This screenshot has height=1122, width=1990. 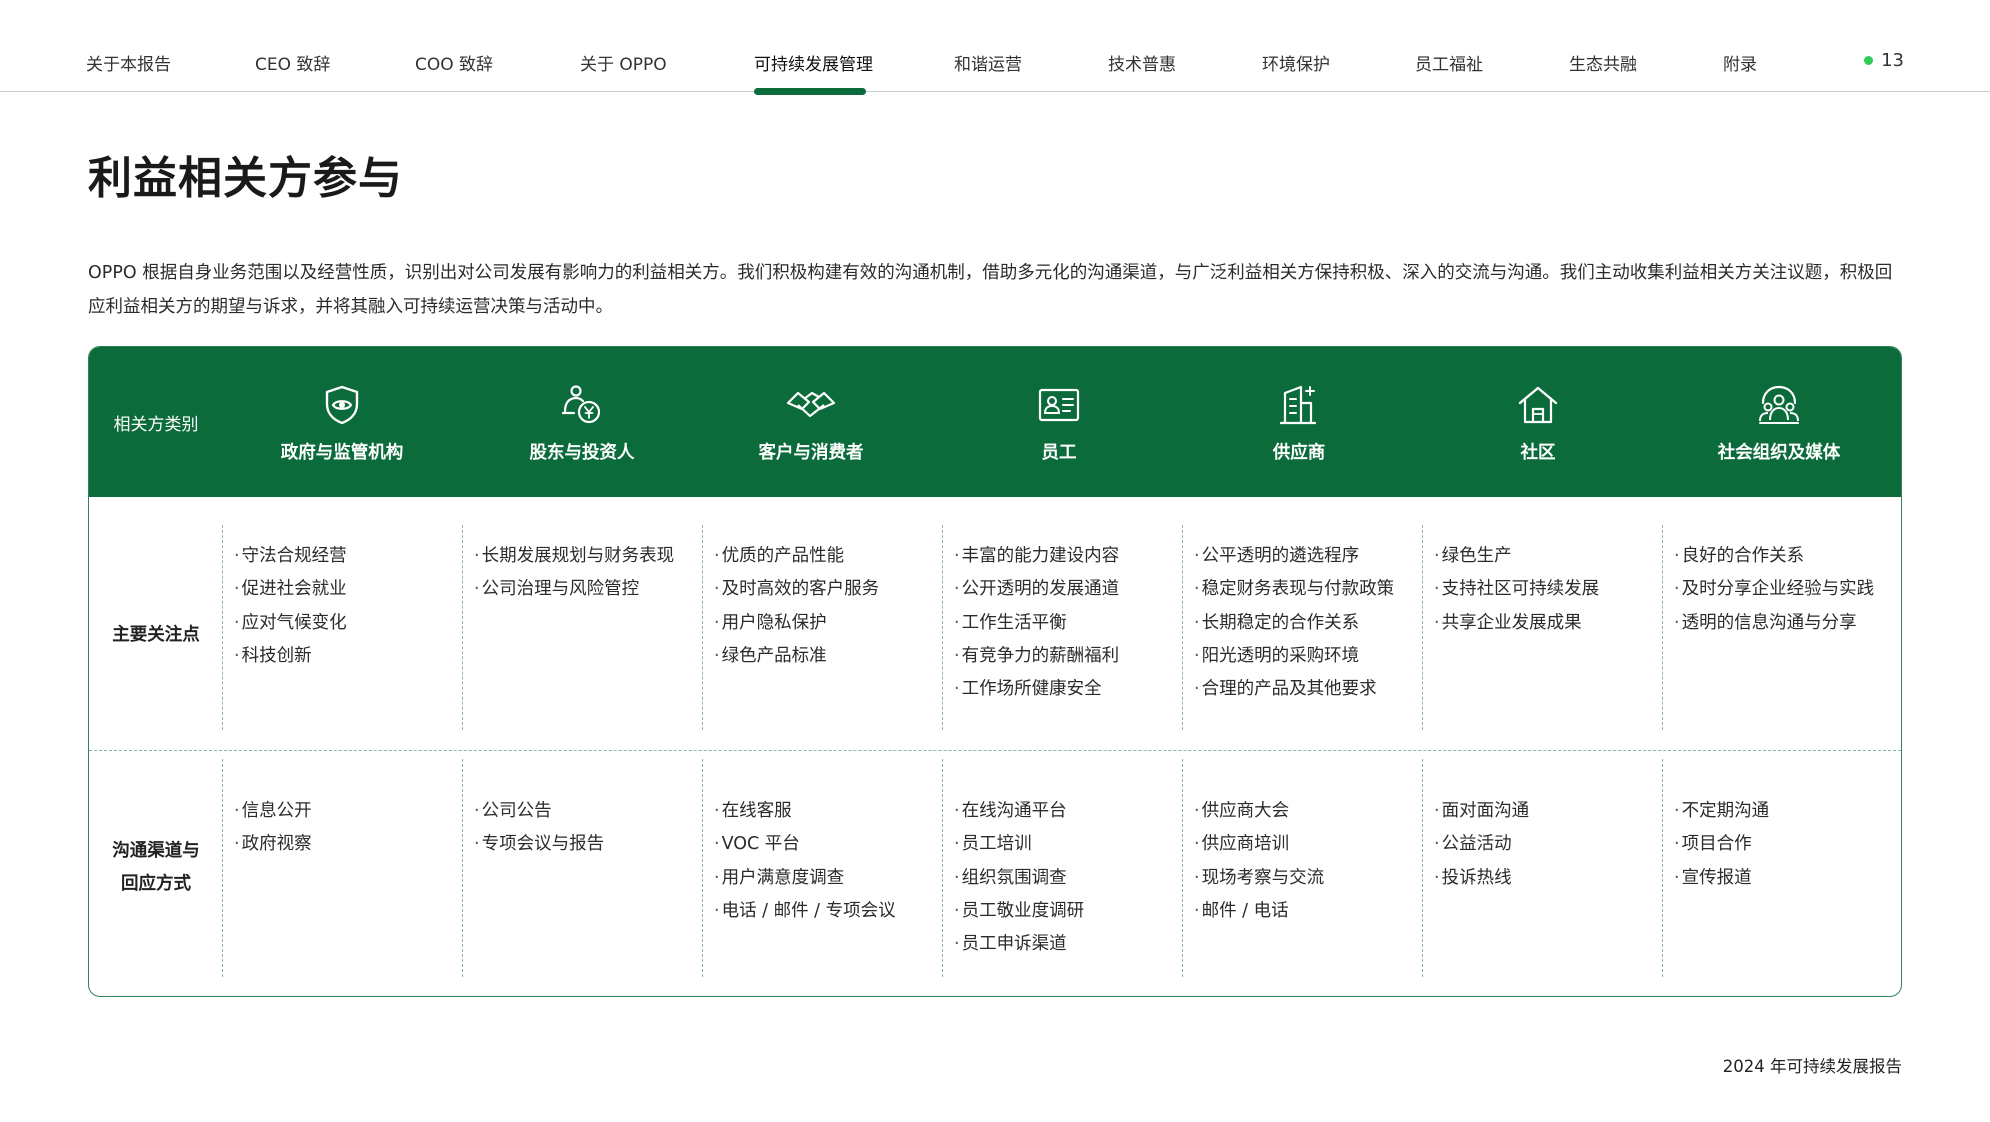 I want to click on list-item: 在线客服, so click(x=829, y=811).